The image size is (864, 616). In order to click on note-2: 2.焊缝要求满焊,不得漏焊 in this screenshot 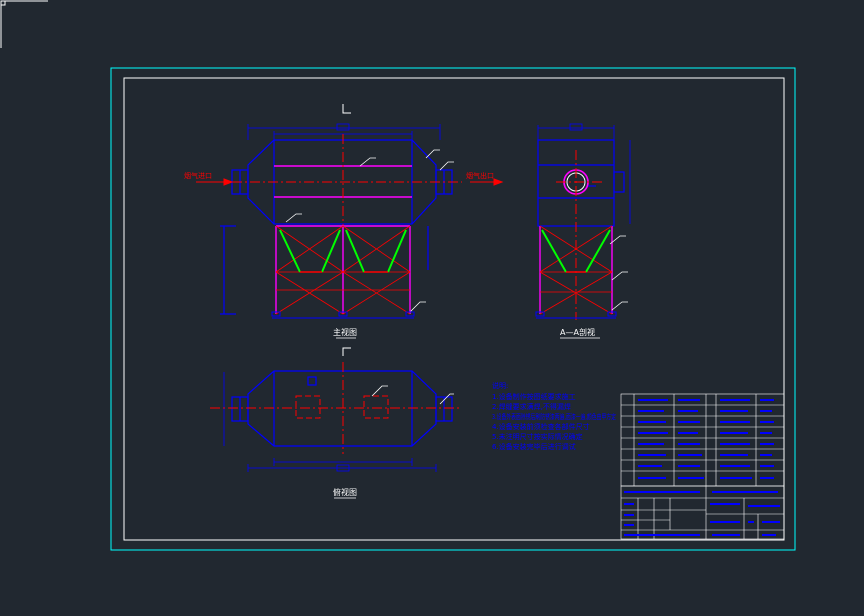, I will do `click(531, 406)`.